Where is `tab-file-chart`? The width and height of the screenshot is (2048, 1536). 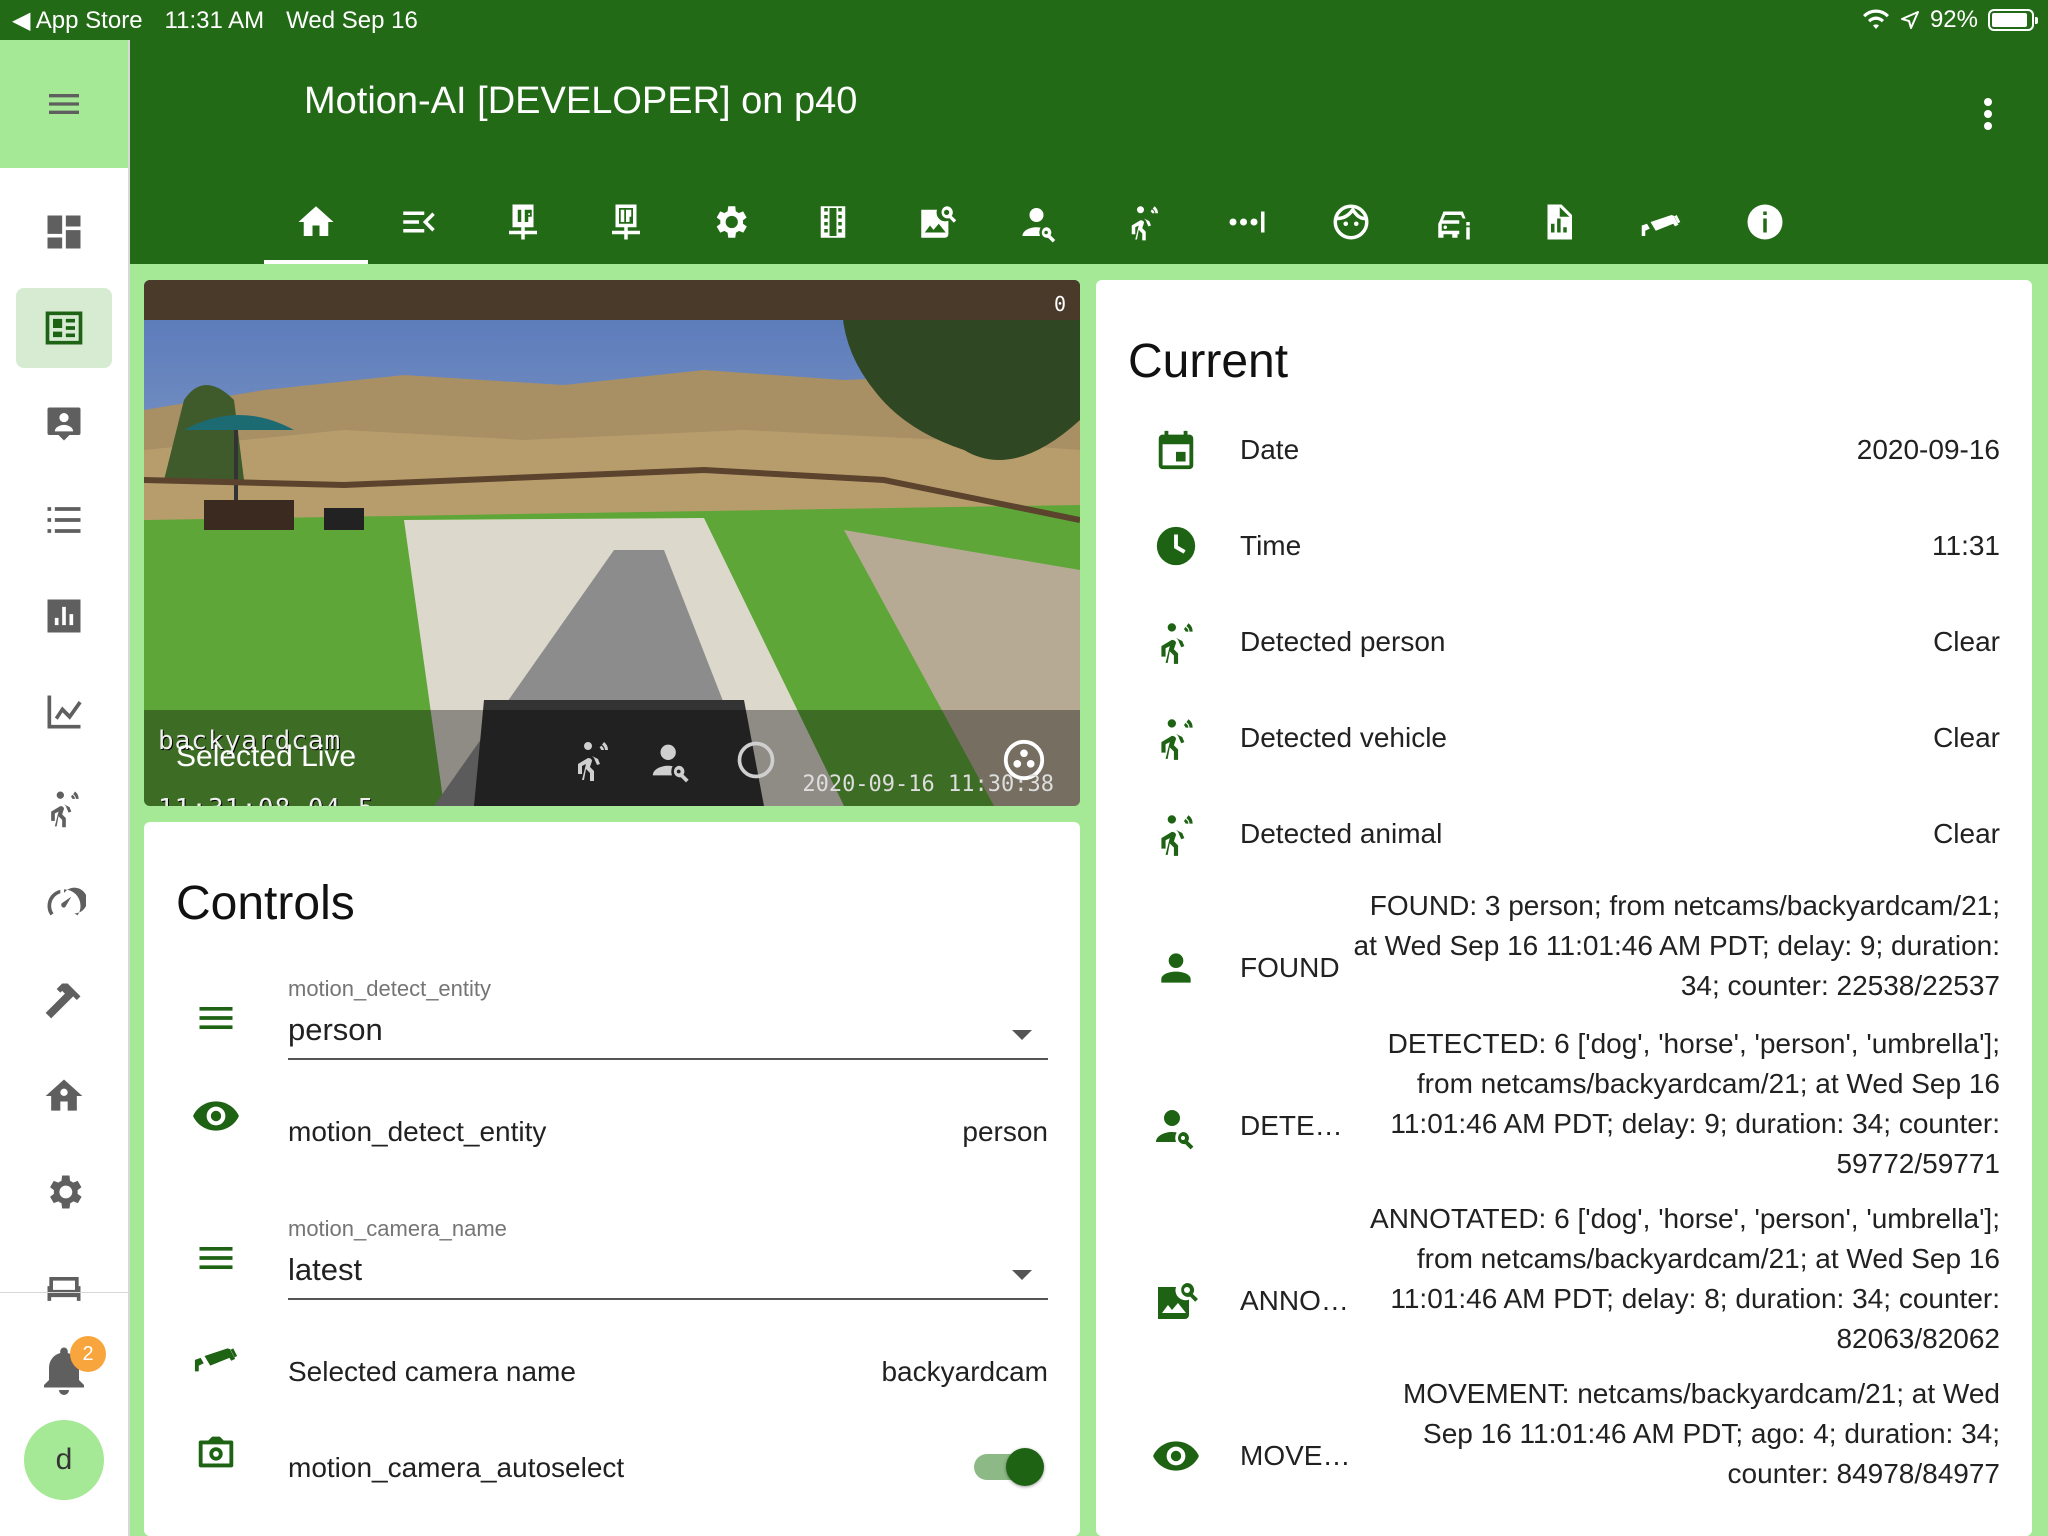
tab-file-chart is located at coordinates (1558, 222).